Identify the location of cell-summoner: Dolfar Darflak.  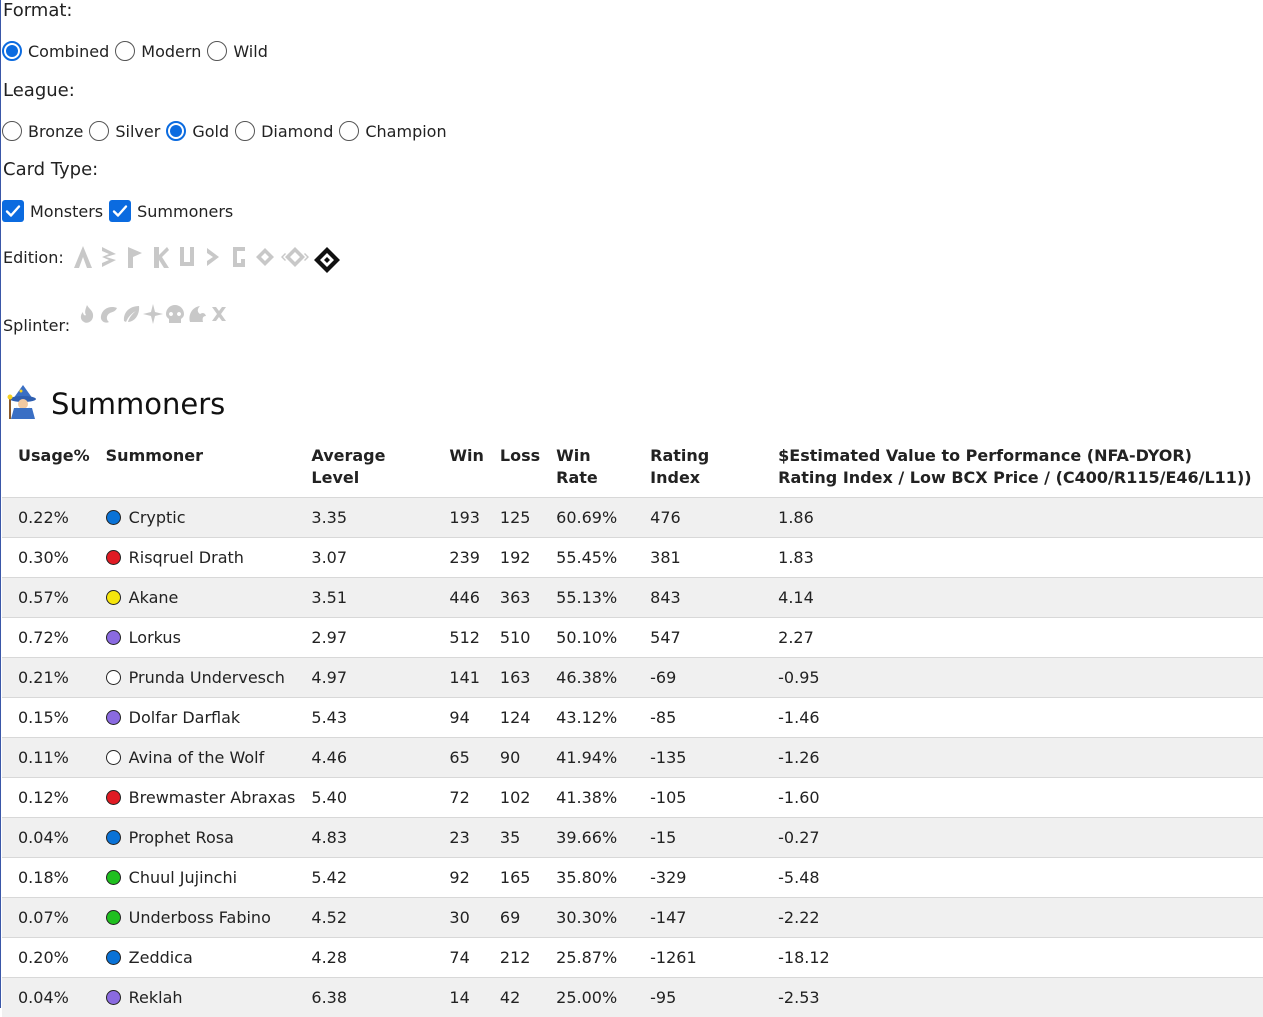
(201, 718).